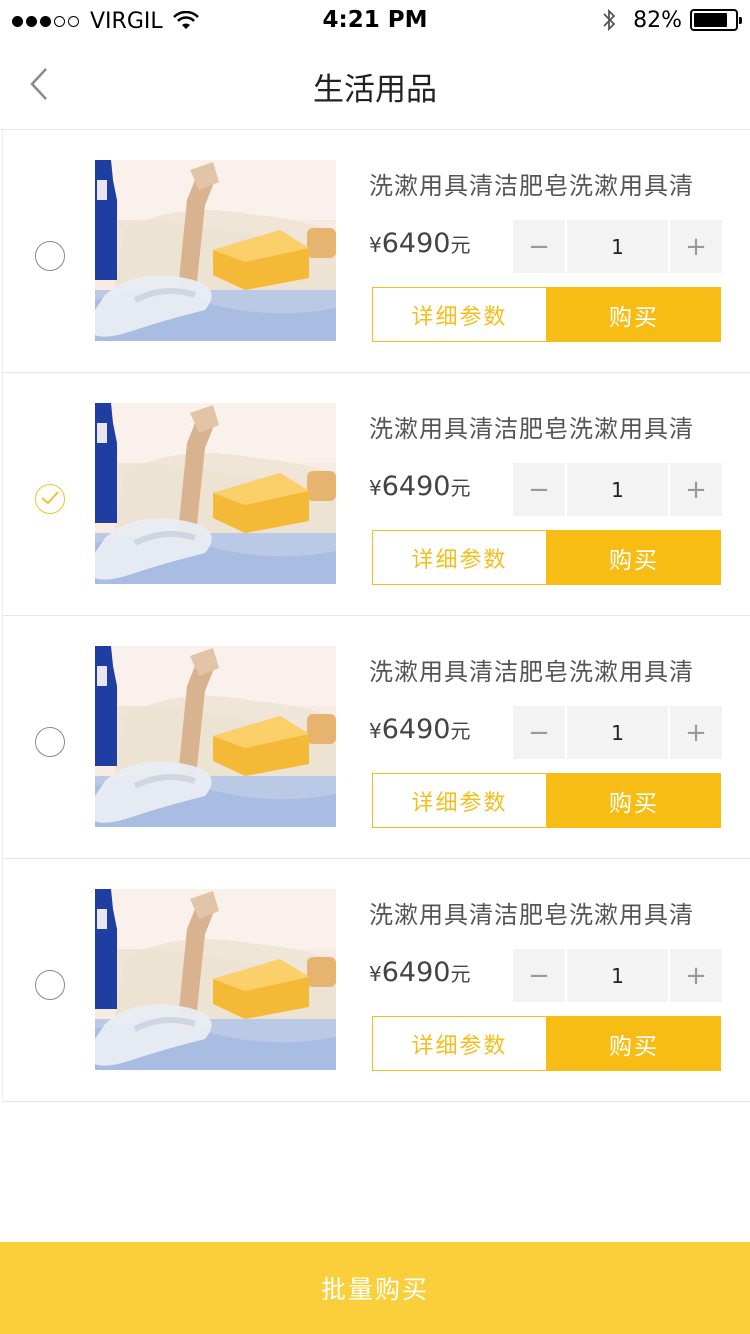 Image resolution: width=750 pixels, height=1334 pixels. I want to click on battery-icon, so click(716, 20).